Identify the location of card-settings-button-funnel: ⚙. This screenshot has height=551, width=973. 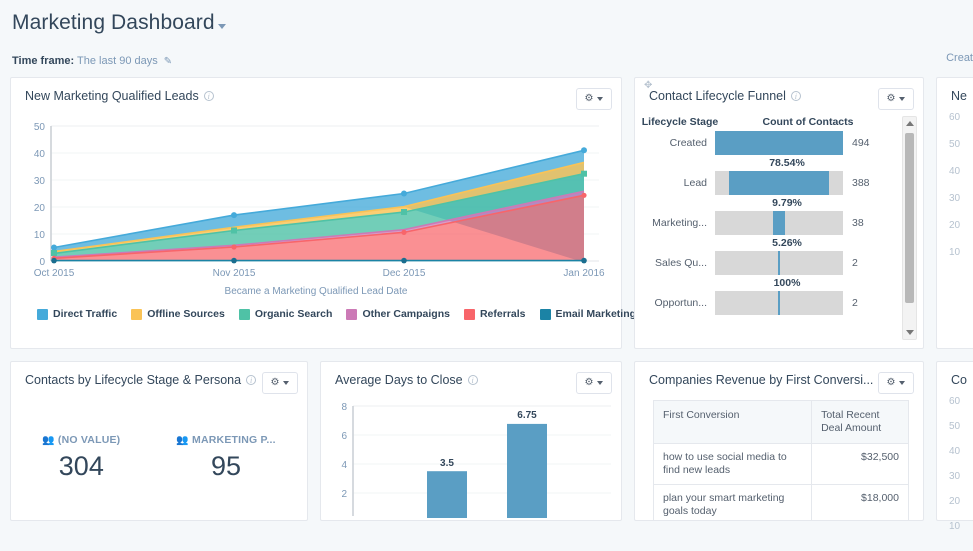
(896, 99).